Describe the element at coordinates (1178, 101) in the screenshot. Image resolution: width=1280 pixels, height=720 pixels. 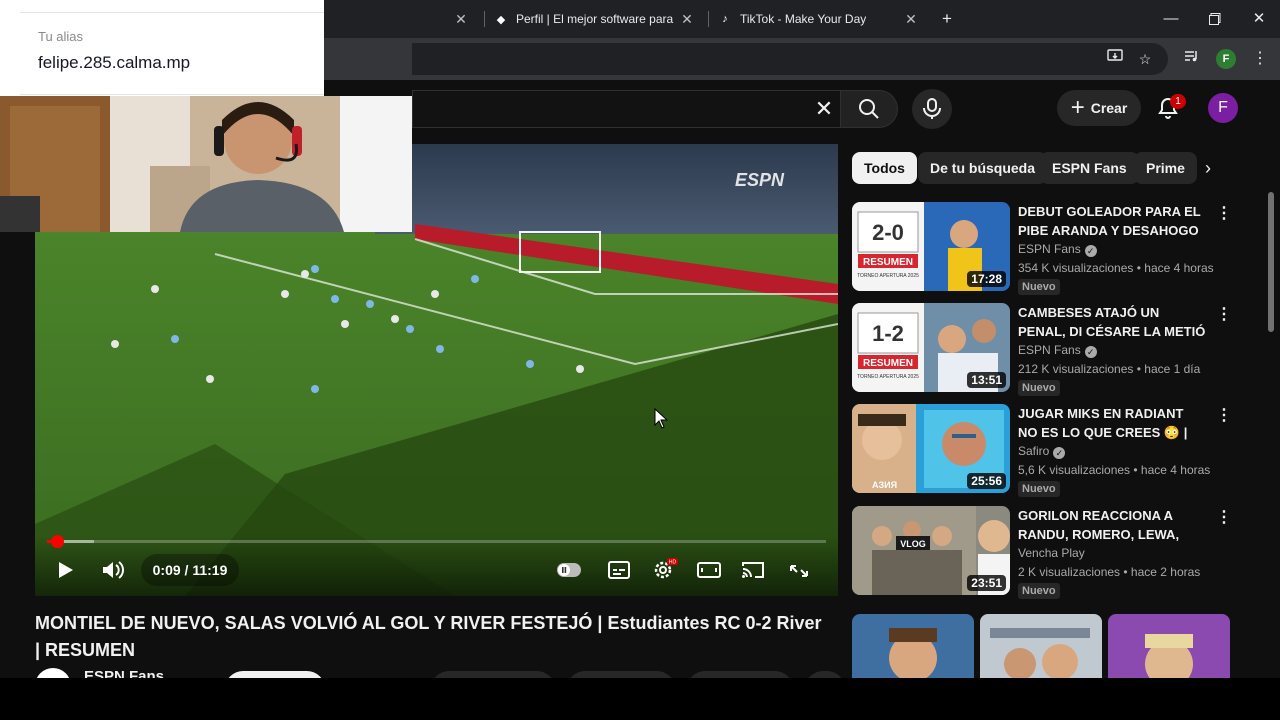
I see `notifications-count-badge: 1` at that location.